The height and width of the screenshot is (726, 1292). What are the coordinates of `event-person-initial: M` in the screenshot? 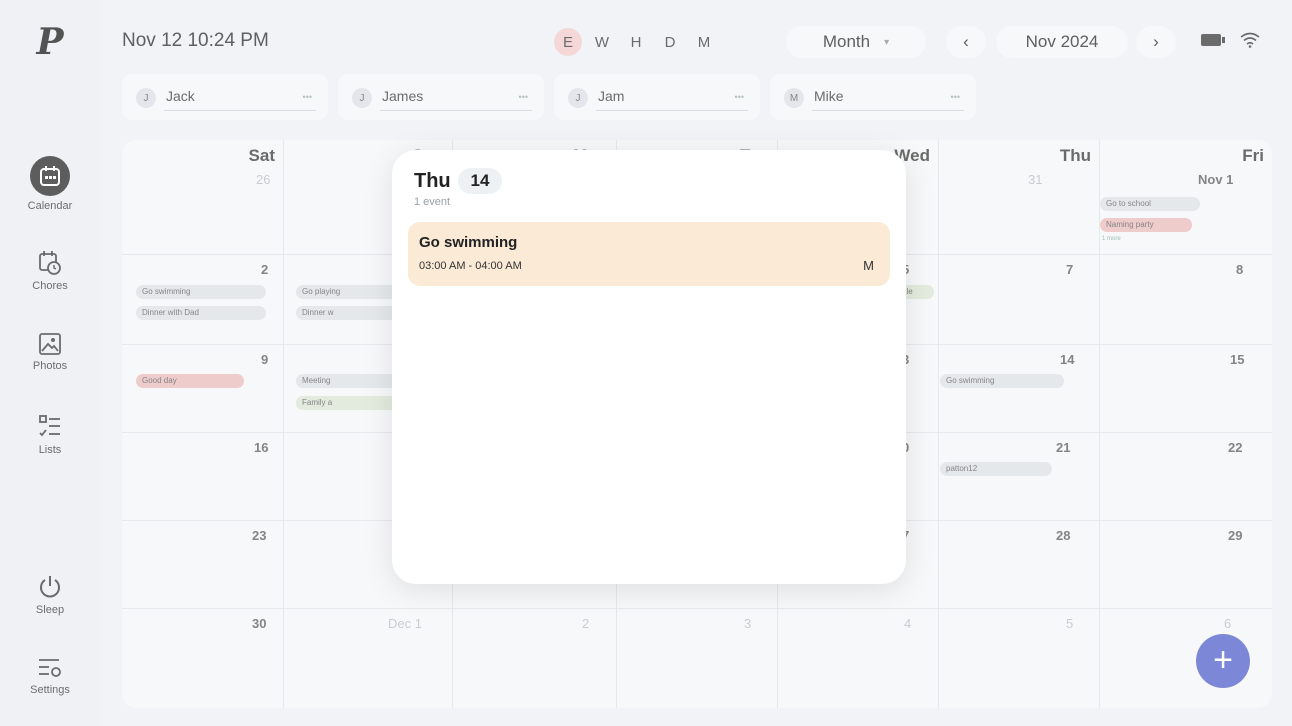 It's located at (868, 265).